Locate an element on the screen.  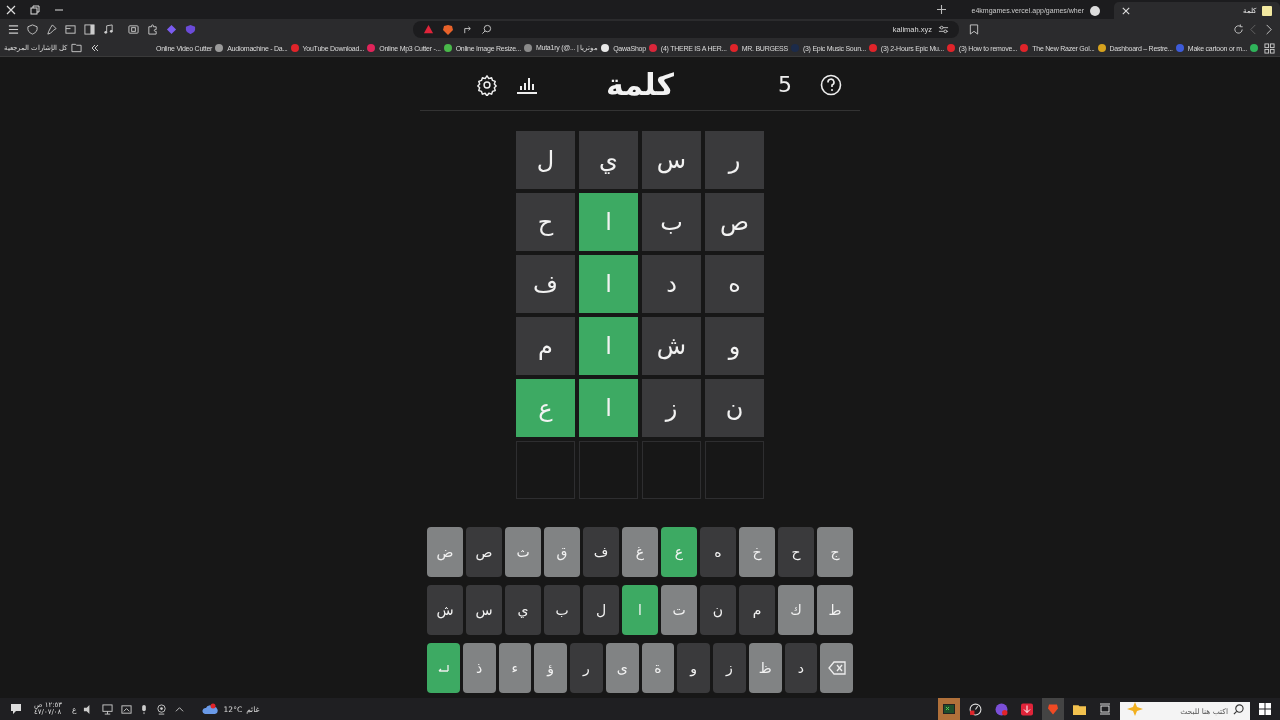
letter-tile: ي is located at coordinates (608, 160).